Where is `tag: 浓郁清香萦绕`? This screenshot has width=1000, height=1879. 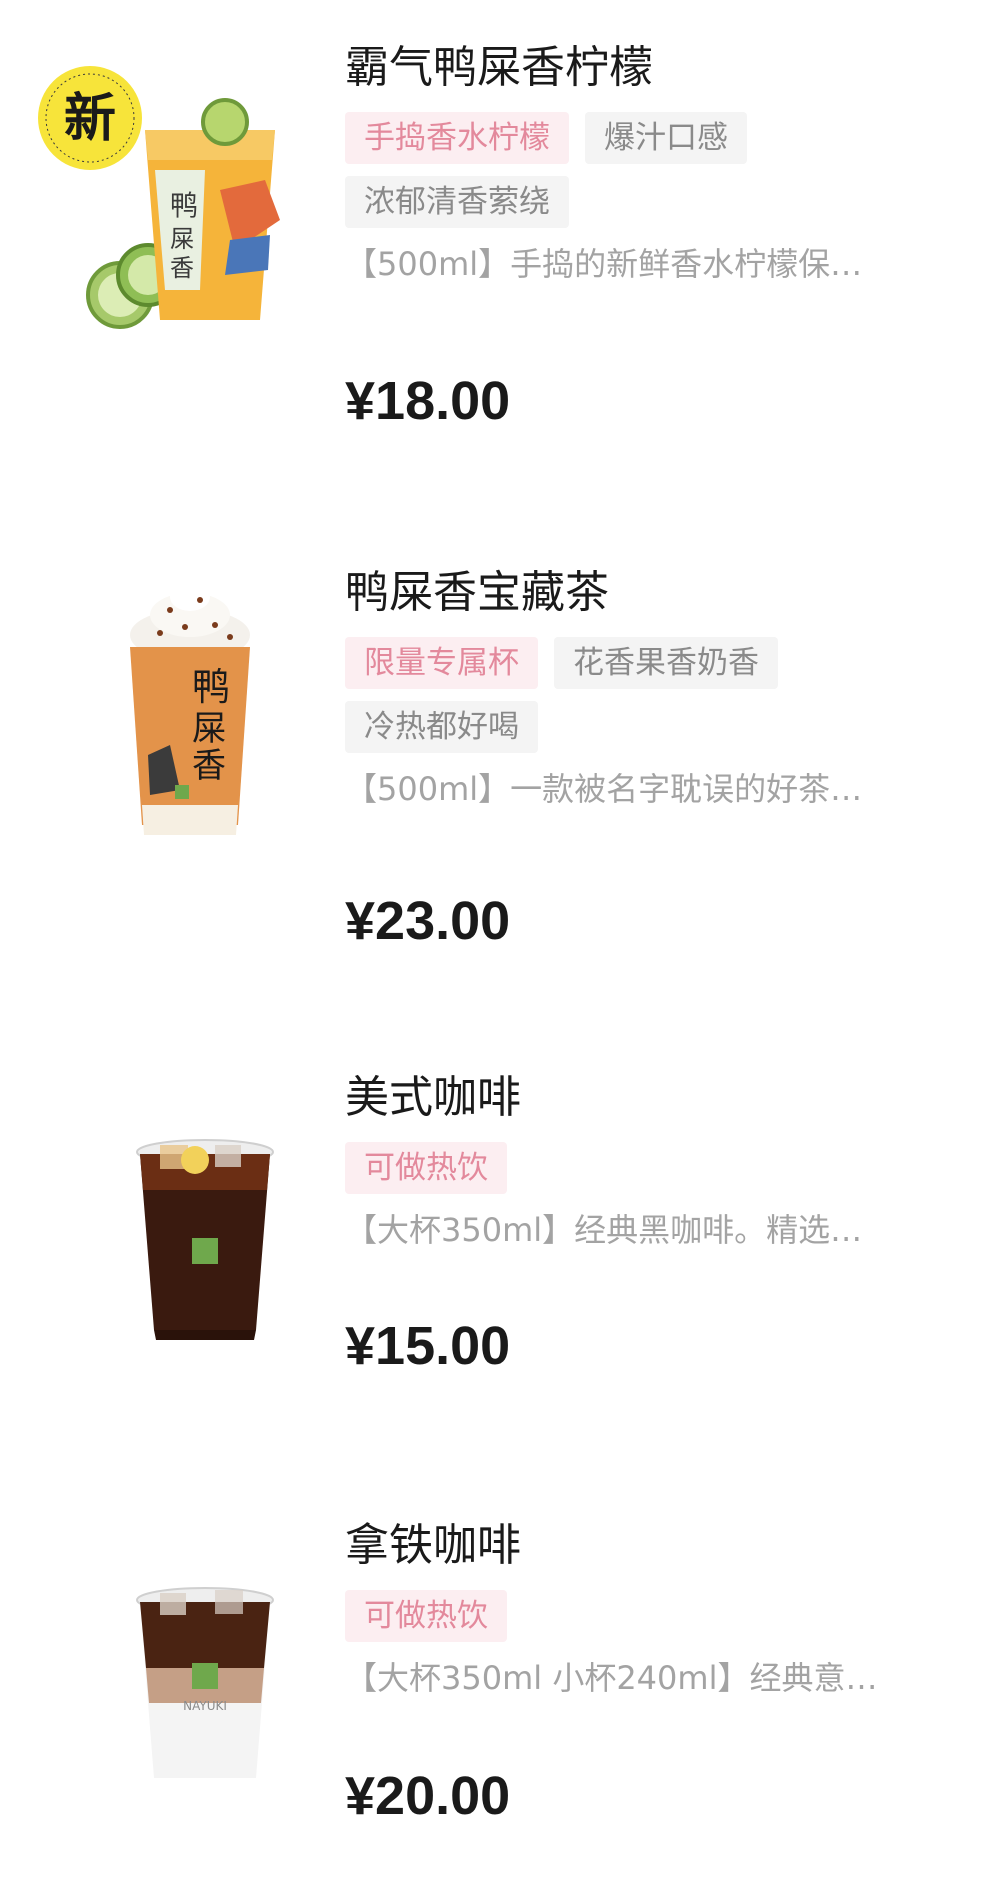
tag: 浓郁清香萦绕 is located at coordinates (457, 202).